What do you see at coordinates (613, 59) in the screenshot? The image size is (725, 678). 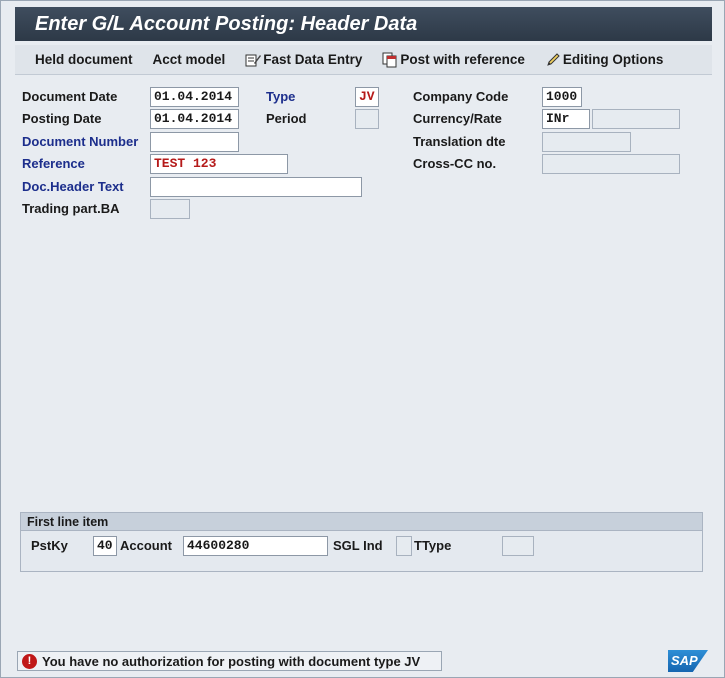 I see `editing-options-label: Editing Options` at bounding box center [613, 59].